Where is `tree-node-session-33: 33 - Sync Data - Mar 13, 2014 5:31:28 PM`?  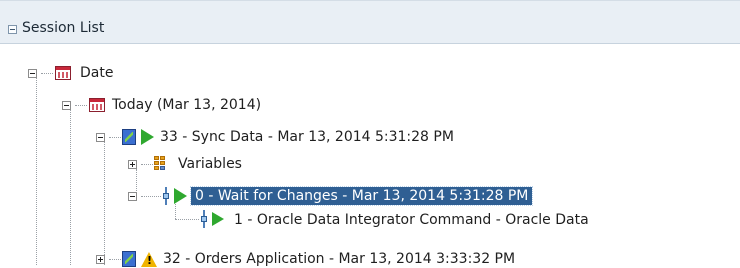
tree-node-session-33: 33 - Sync Data - Mar 13, 2014 5:31:28 PM is located at coordinates (307, 137).